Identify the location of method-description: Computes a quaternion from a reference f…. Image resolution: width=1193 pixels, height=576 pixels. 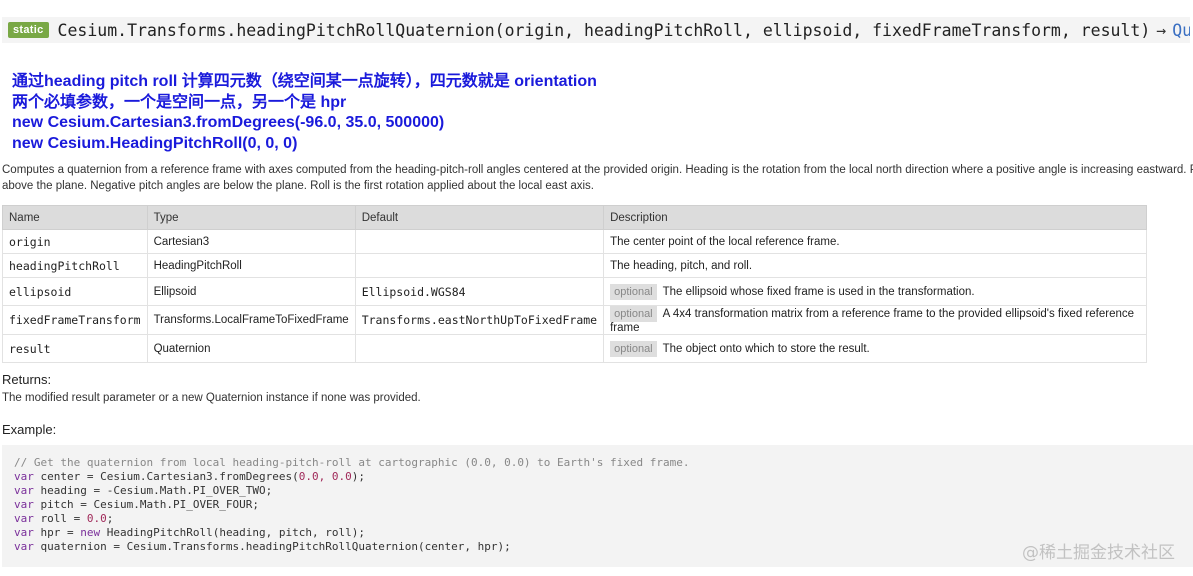
(597, 178).